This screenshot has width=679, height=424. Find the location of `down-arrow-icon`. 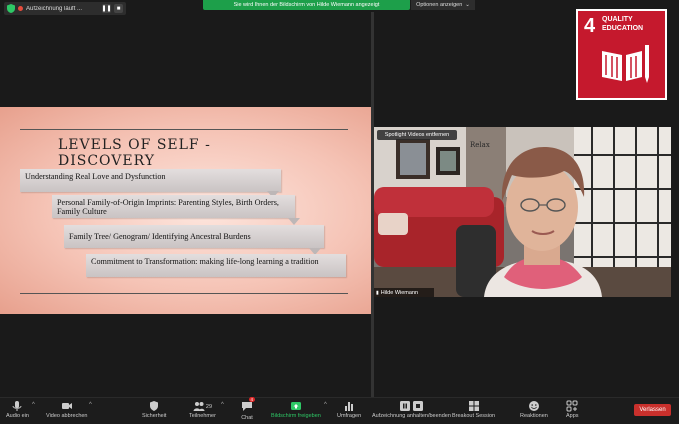

down-arrow-icon is located at coordinates (294, 221).